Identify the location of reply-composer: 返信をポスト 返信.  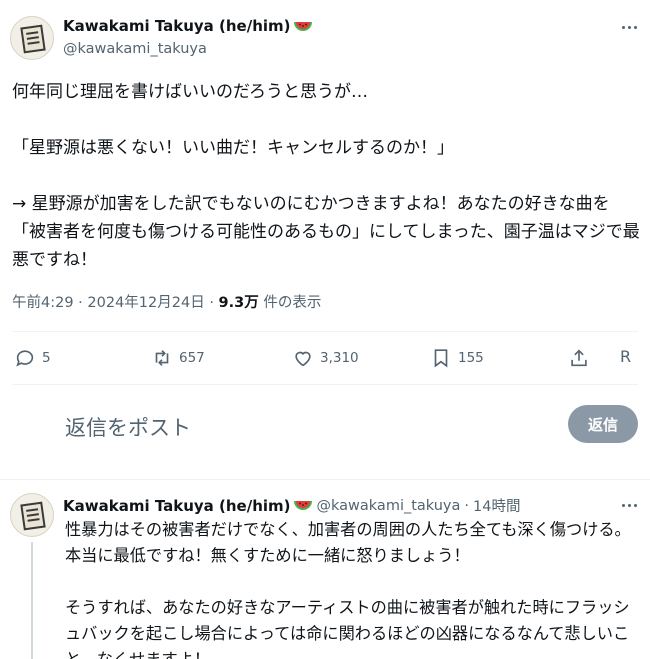
(325, 426).